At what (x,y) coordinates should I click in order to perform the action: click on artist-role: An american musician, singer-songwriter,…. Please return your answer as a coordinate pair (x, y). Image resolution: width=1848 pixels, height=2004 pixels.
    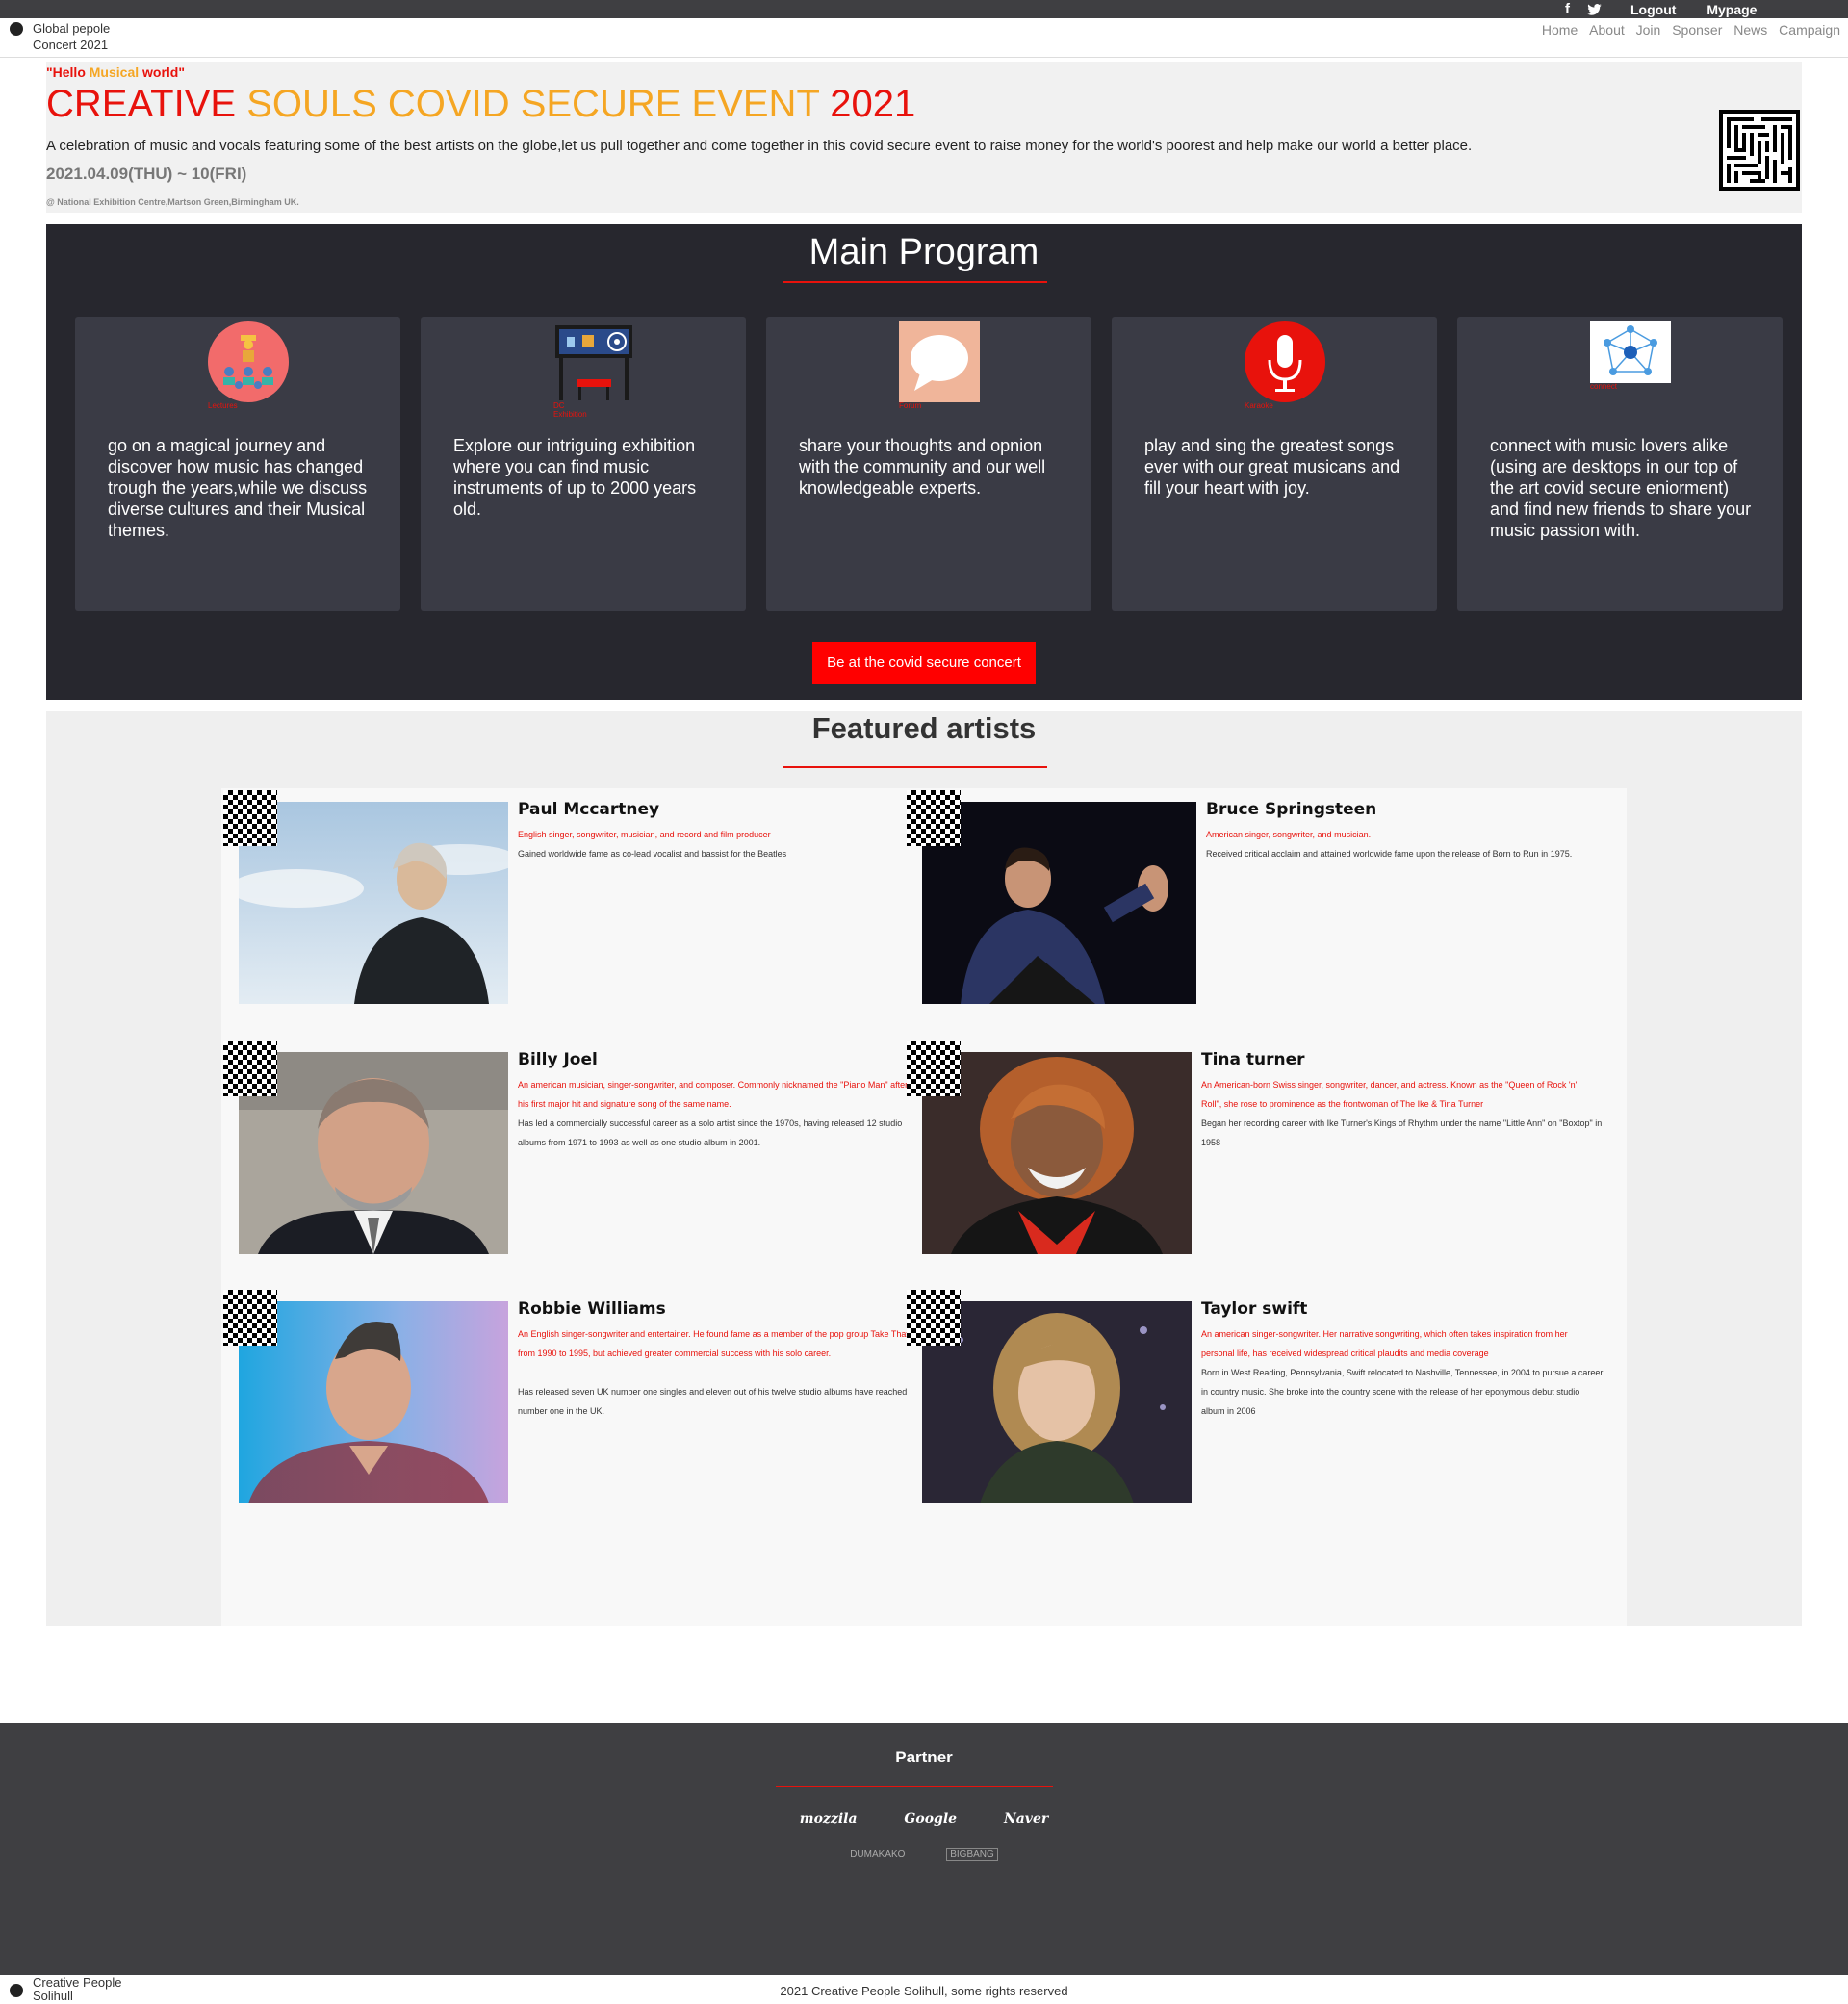
    Looking at the image, I should click on (713, 1094).